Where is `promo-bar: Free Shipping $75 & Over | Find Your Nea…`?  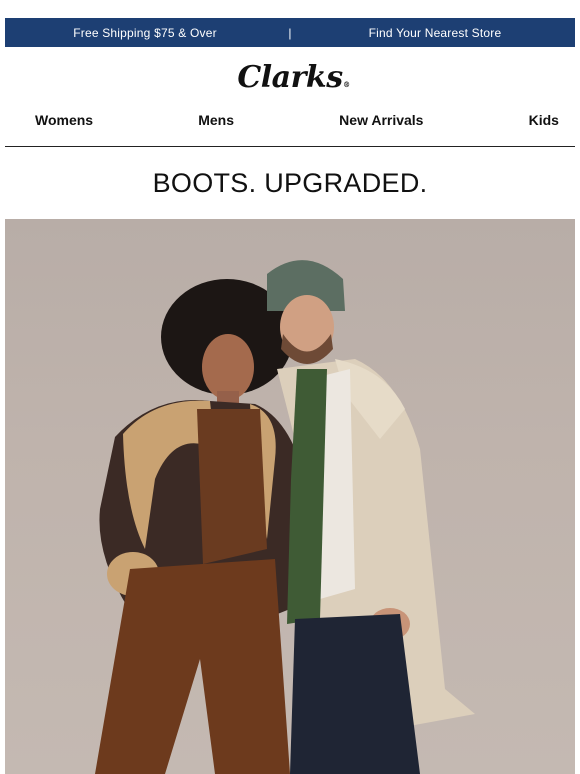
promo-bar: Free Shipping $75 & Over | Find Your Nea… is located at coordinates (290, 32).